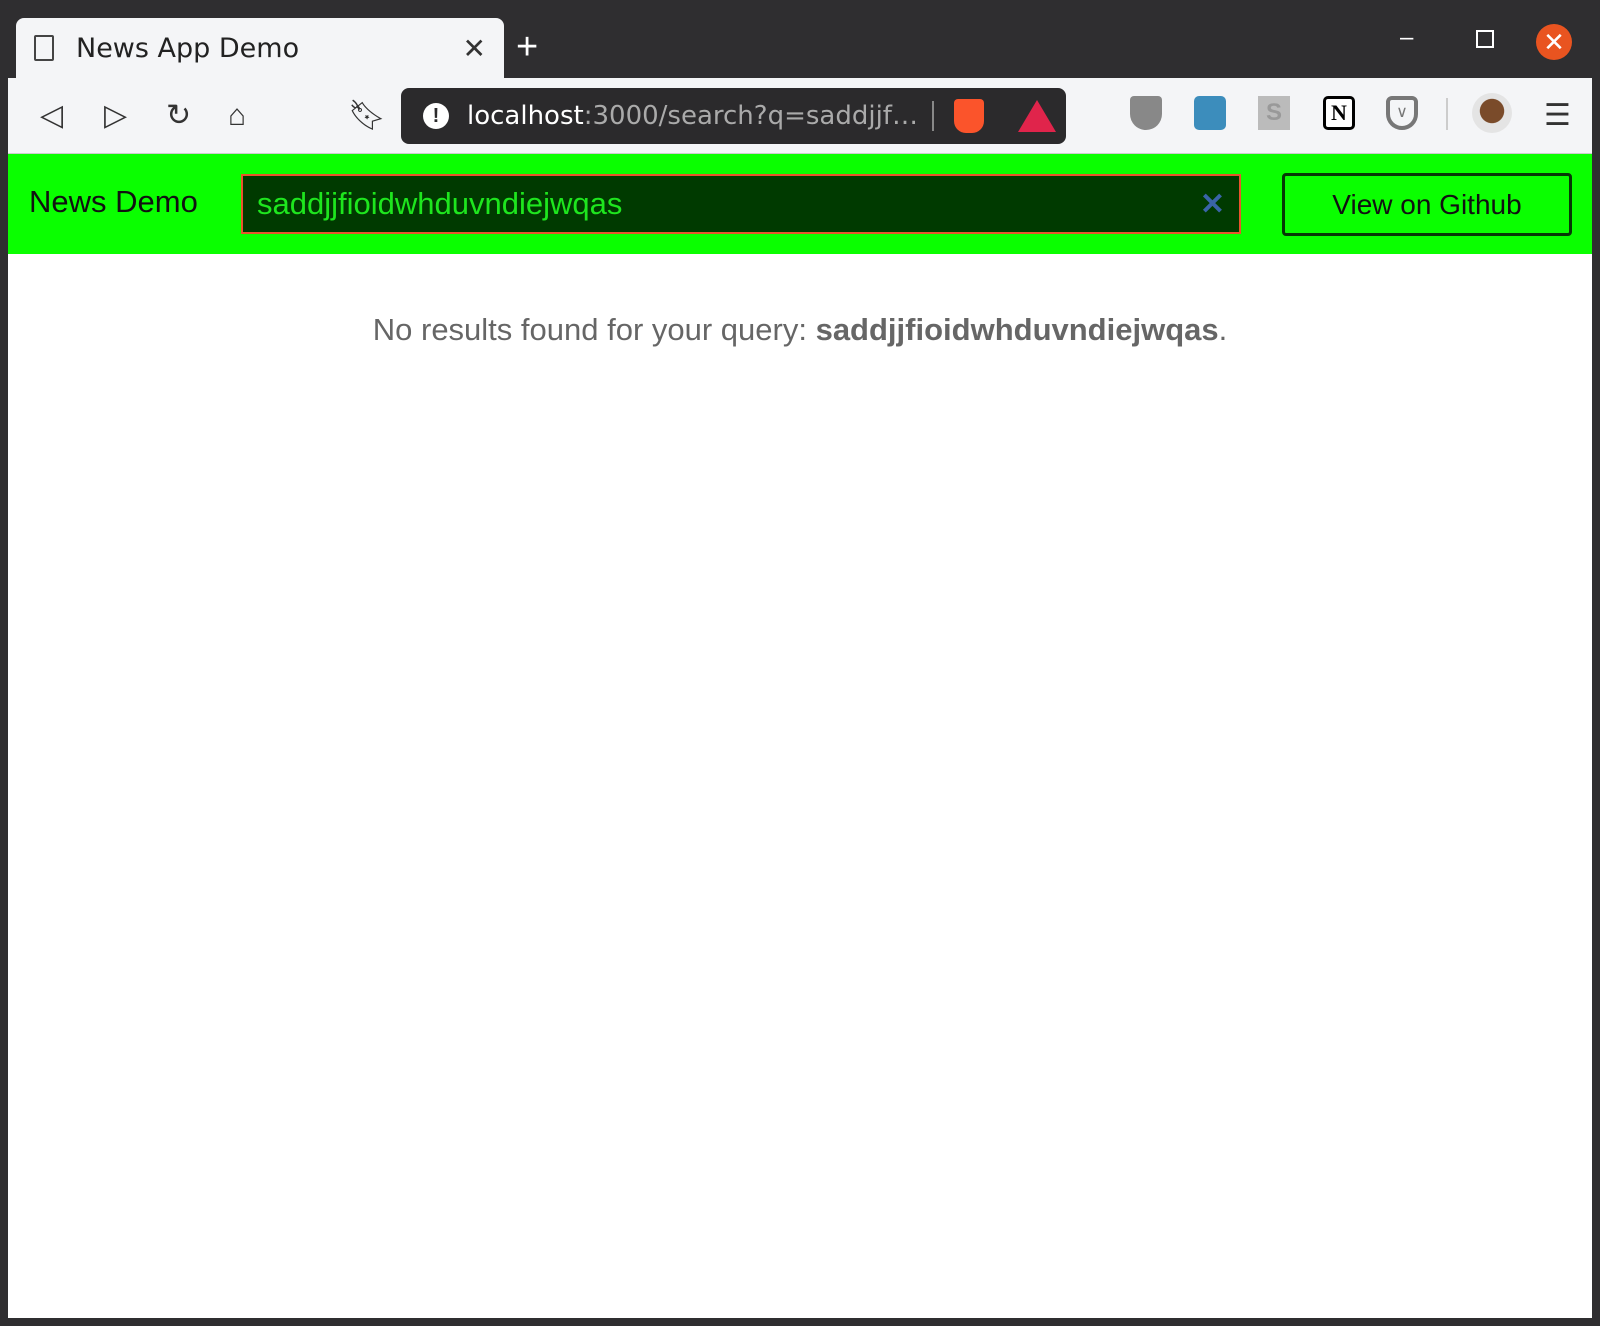 The height and width of the screenshot is (1326, 1600). I want to click on clear-search-icon: ✕, so click(1212, 204).